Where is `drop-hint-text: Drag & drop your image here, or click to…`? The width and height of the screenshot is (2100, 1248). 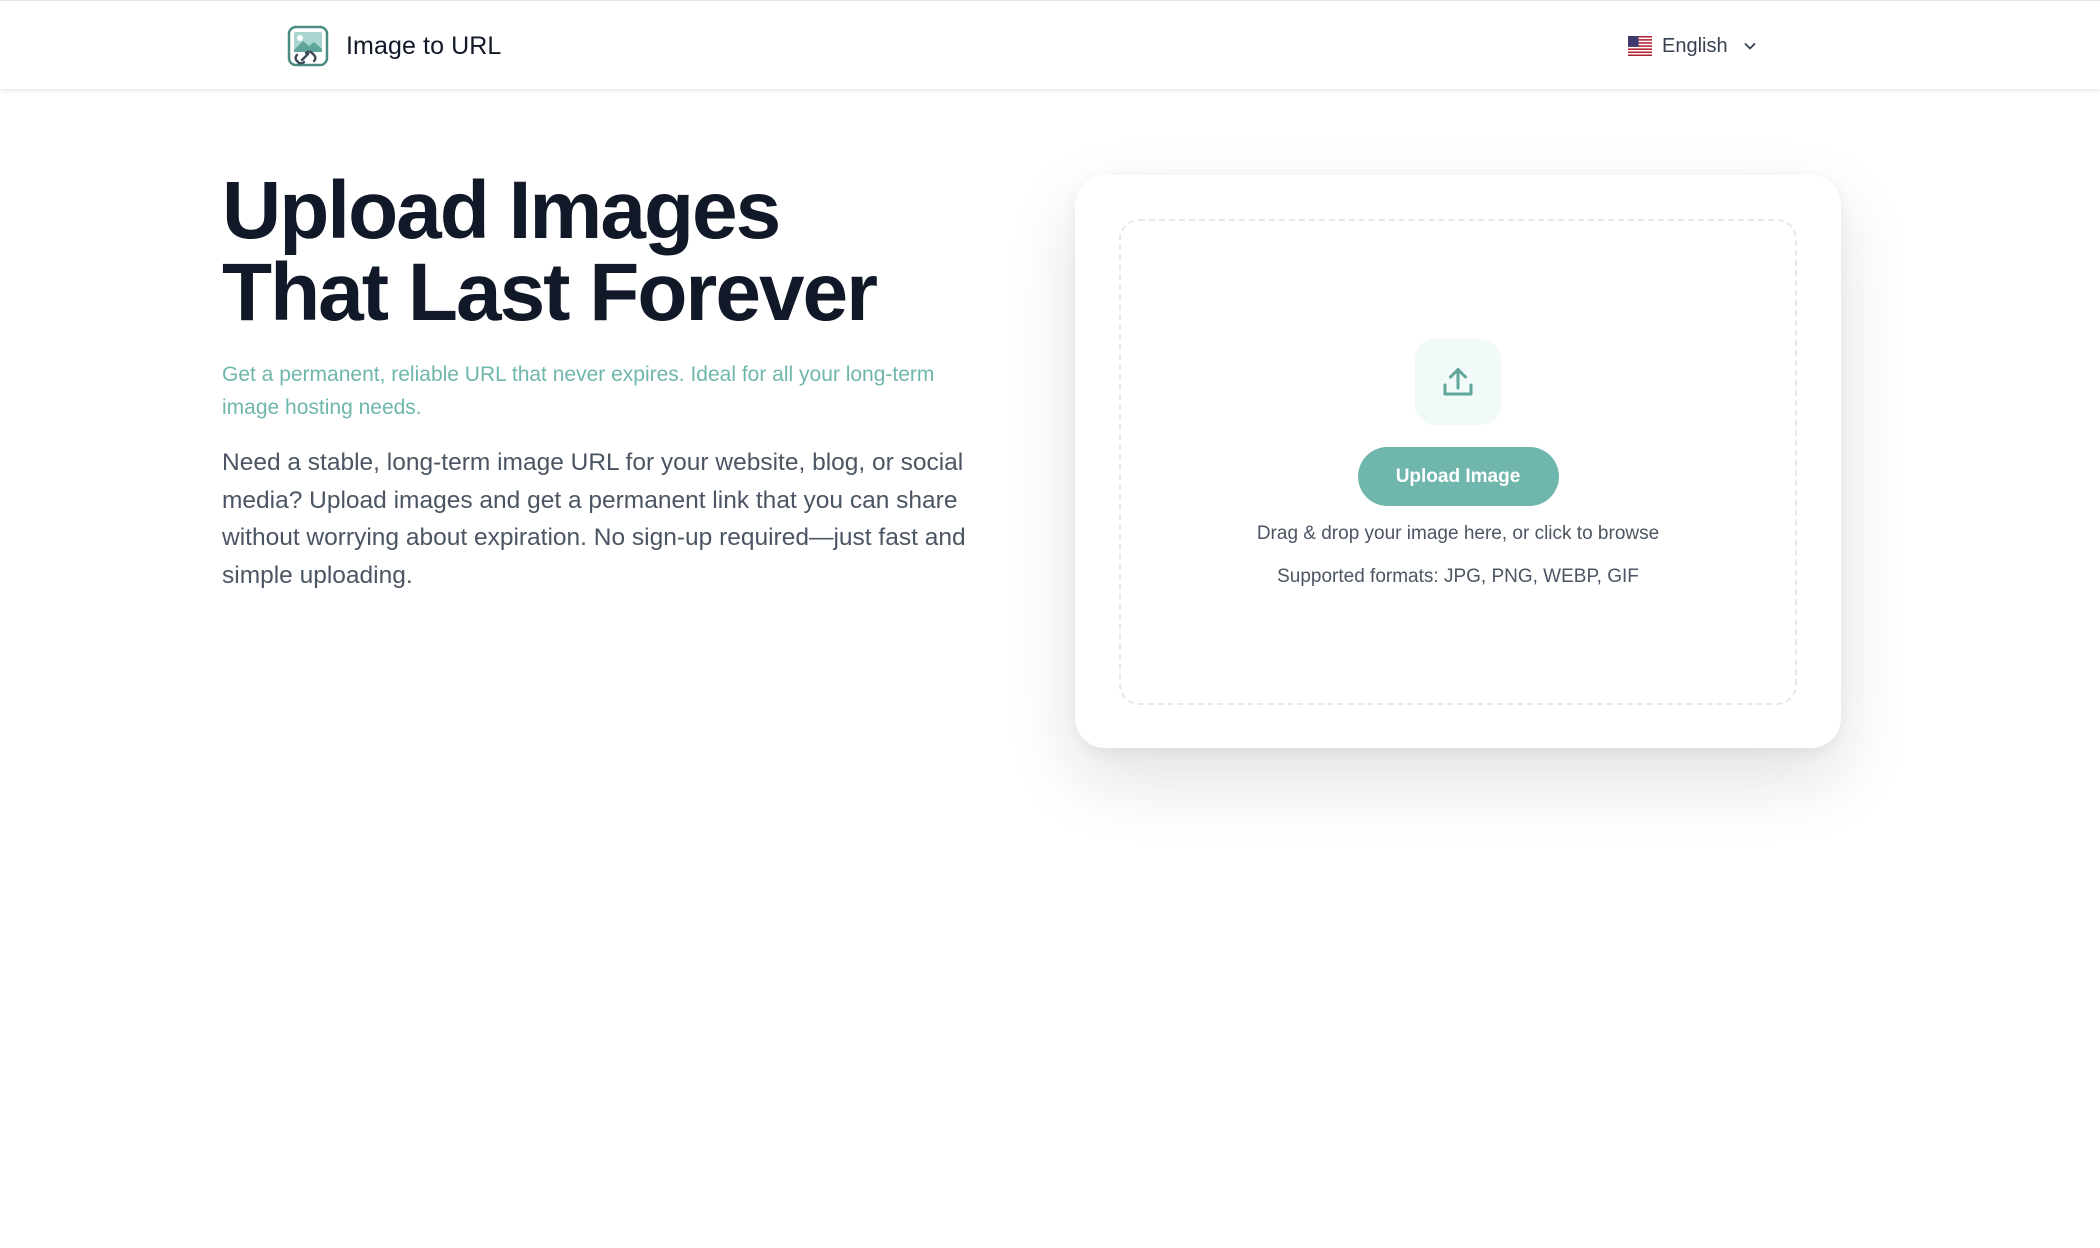
drop-hint-text: Drag & drop your image here, or click to… is located at coordinates (1458, 533).